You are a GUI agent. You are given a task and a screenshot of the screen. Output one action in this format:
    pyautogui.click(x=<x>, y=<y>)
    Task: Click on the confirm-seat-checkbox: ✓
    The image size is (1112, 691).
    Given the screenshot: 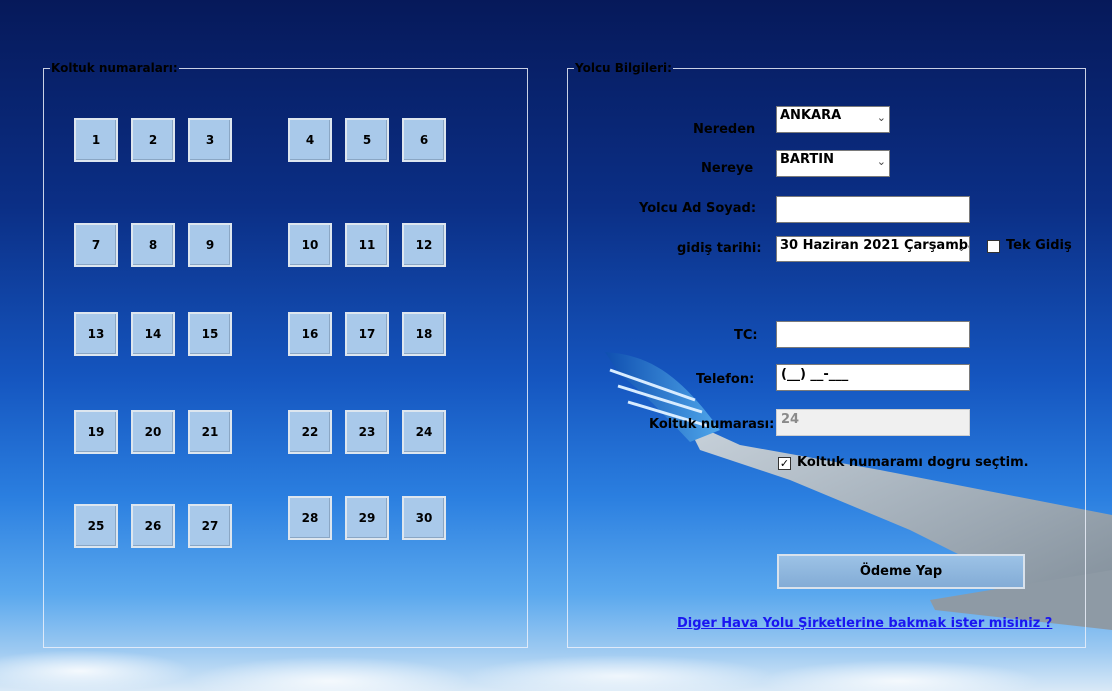 What is the action you would take?
    pyautogui.click(x=784, y=463)
    